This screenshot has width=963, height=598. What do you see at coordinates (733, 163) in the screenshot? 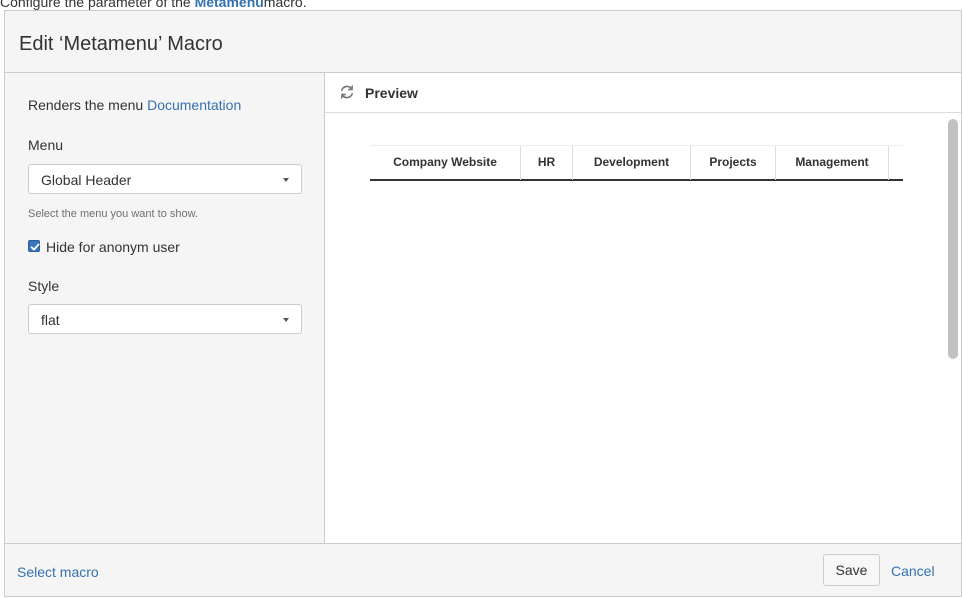
I see `menu-item-projects: Projects` at bounding box center [733, 163].